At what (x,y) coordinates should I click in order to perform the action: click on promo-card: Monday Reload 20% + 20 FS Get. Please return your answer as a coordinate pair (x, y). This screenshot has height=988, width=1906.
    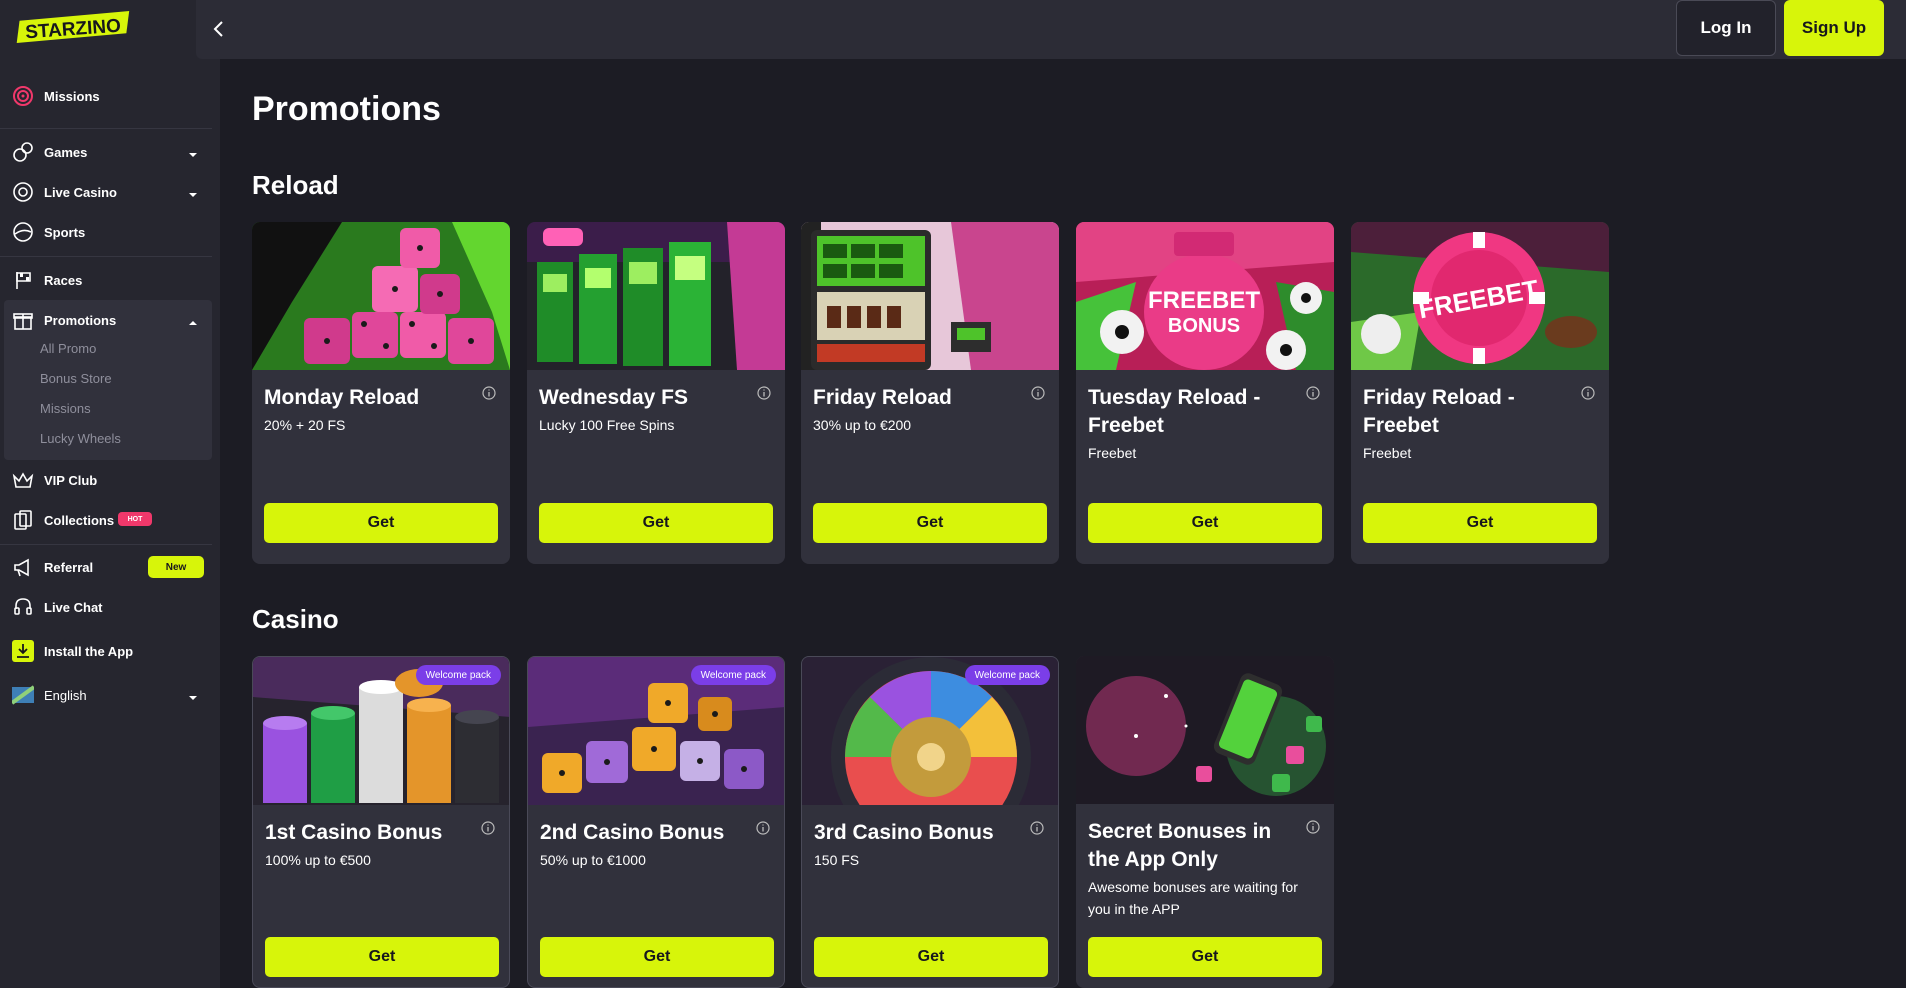
    Looking at the image, I should click on (381, 393).